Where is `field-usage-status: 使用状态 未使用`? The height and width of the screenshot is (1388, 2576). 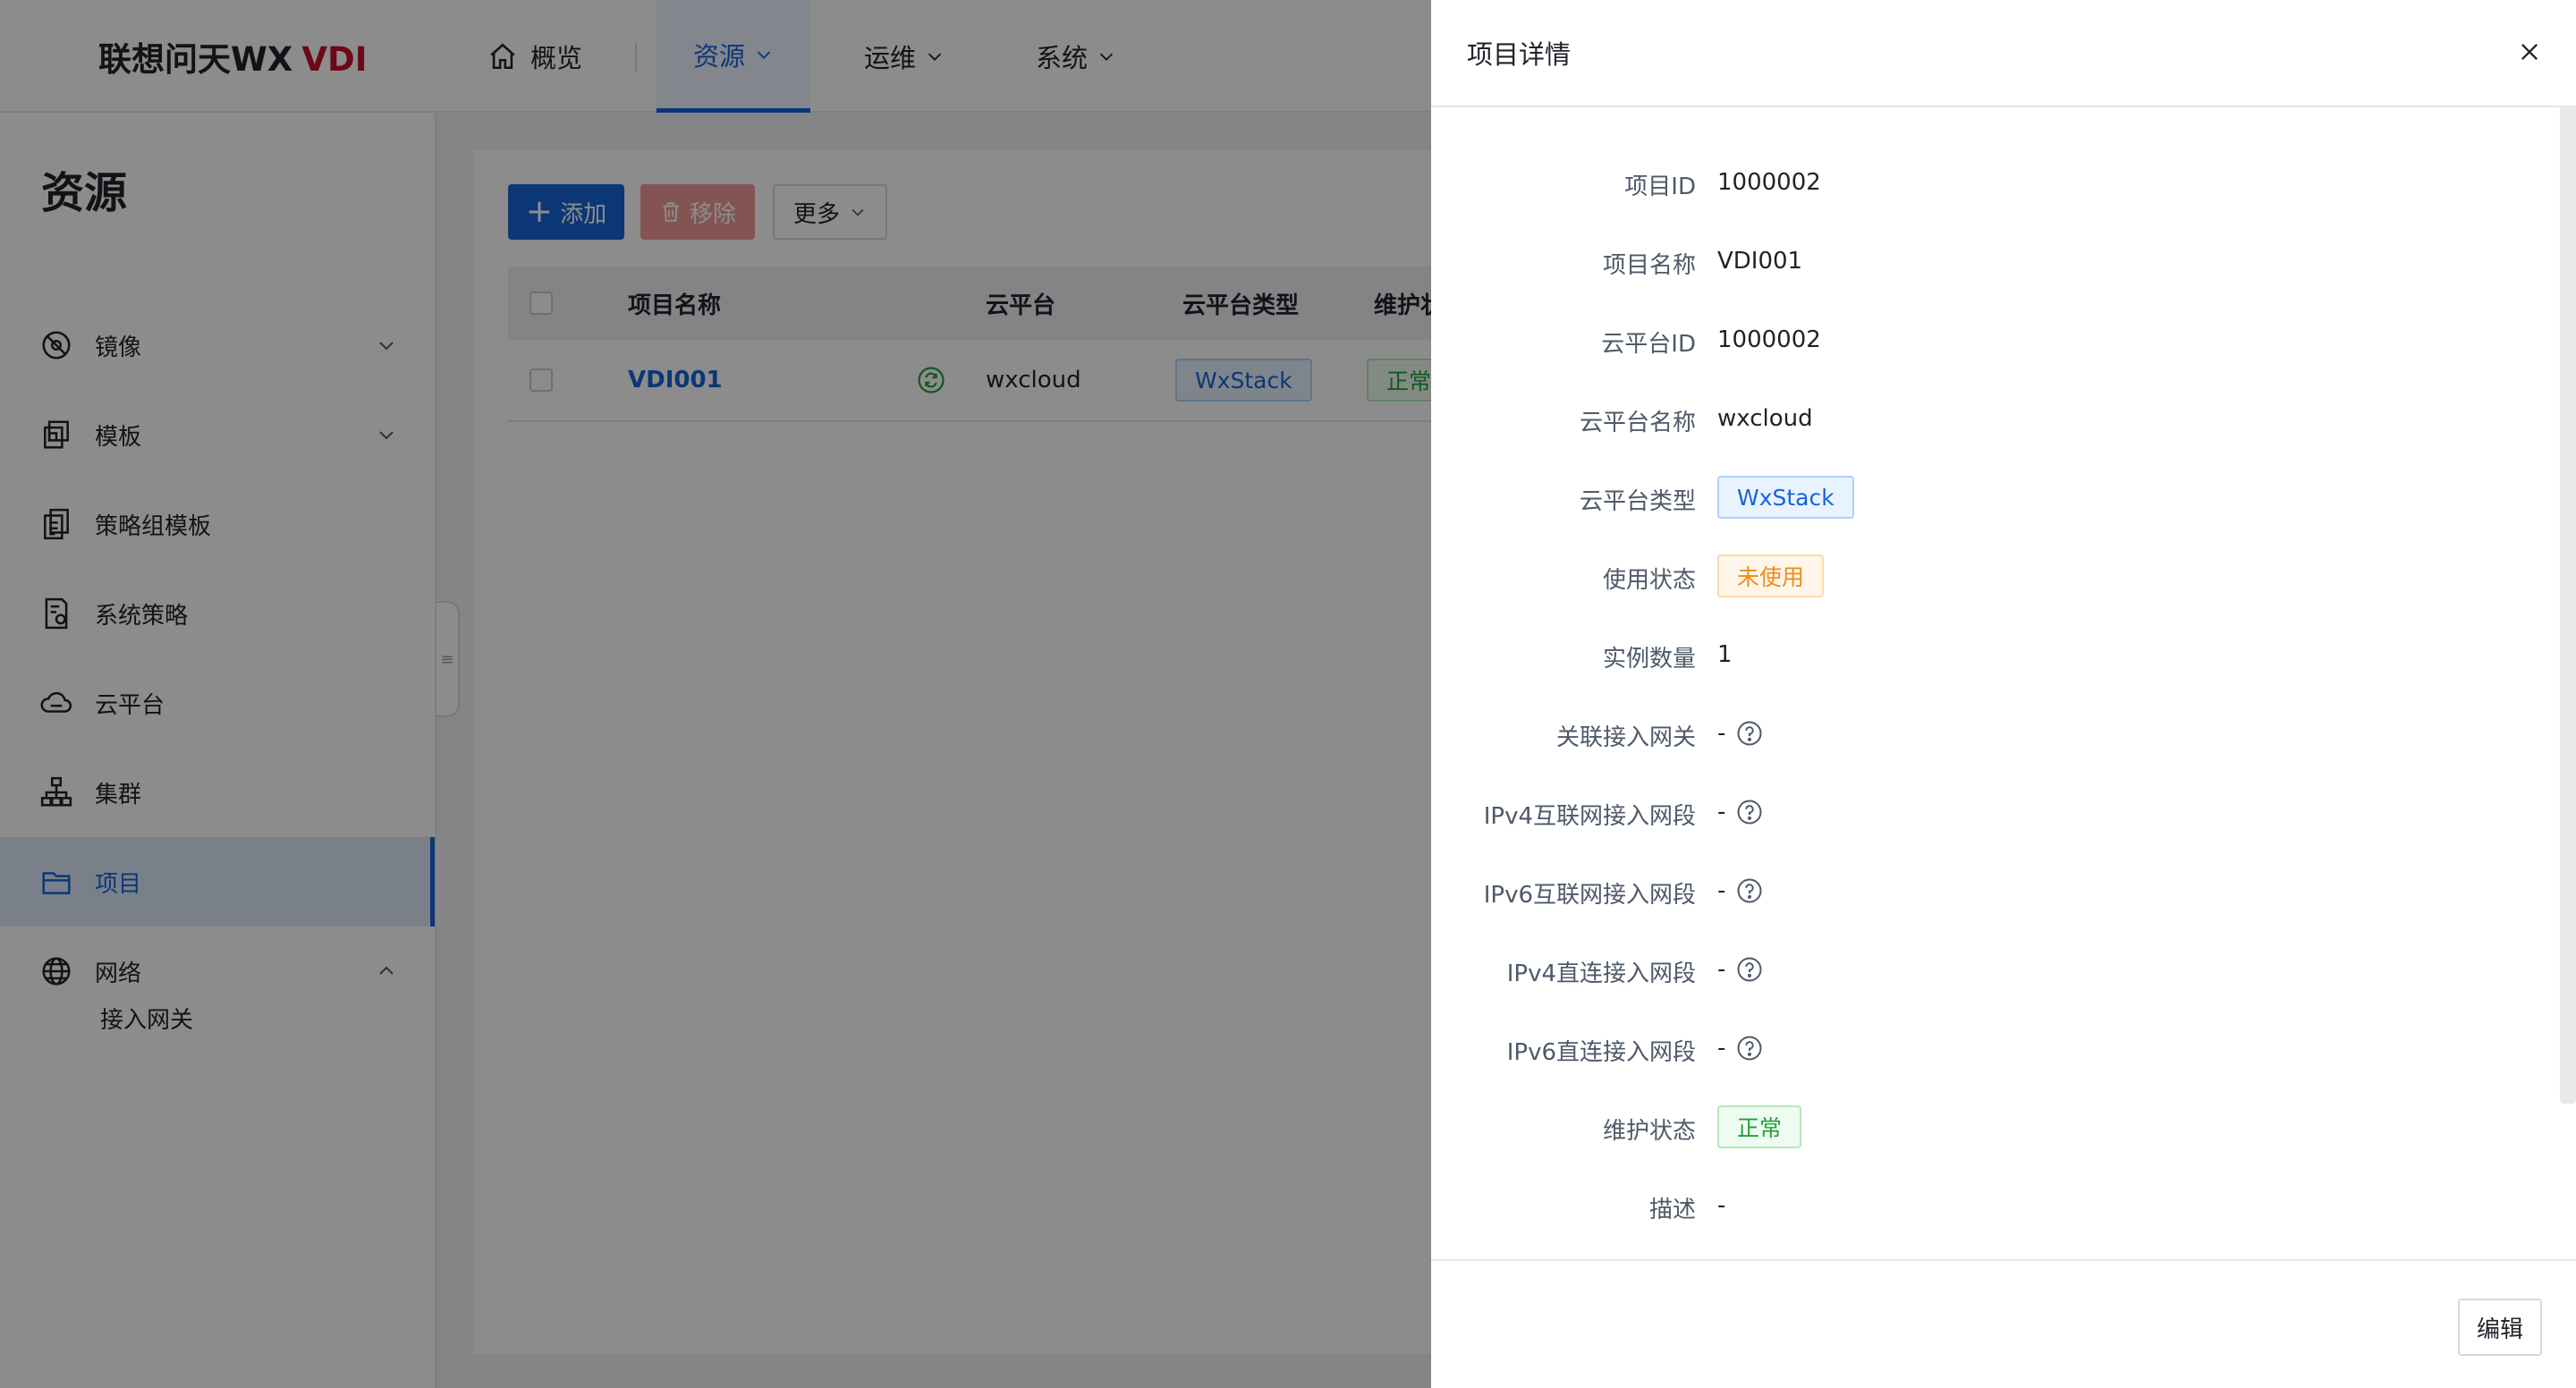
field-usage-status: 使用状态 未使用 is located at coordinates (2003, 576).